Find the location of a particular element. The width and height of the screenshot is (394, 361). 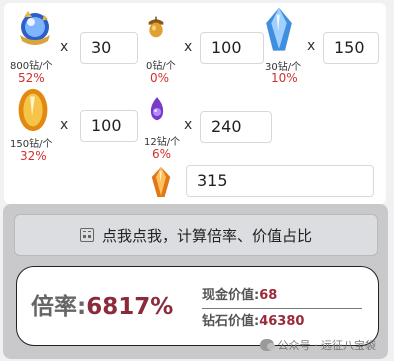

item-percent: 52% is located at coordinates (31, 78).